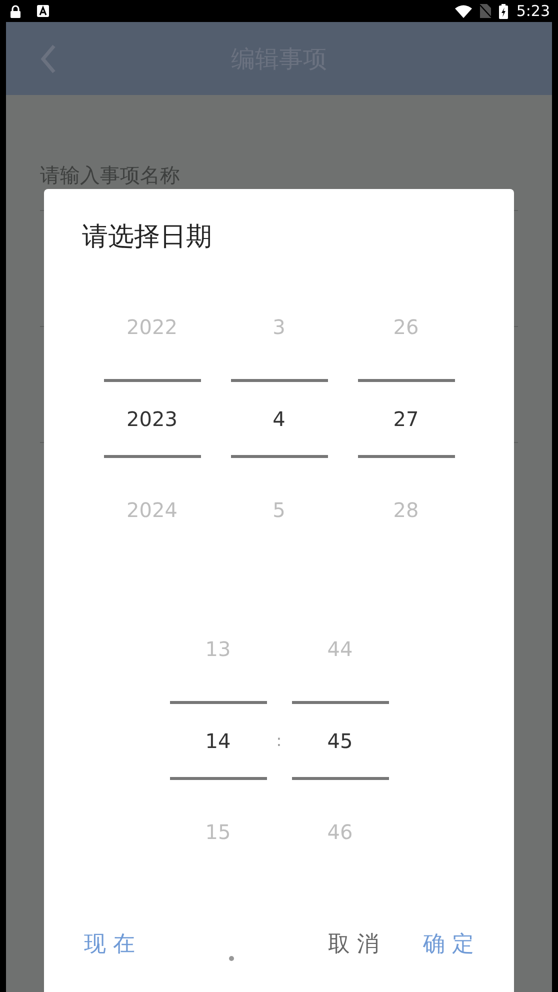 Image resolution: width=558 pixels, height=992 pixels. Describe the element at coordinates (533, 11) in the screenshot. I see `status-time: 5:23` at that location.